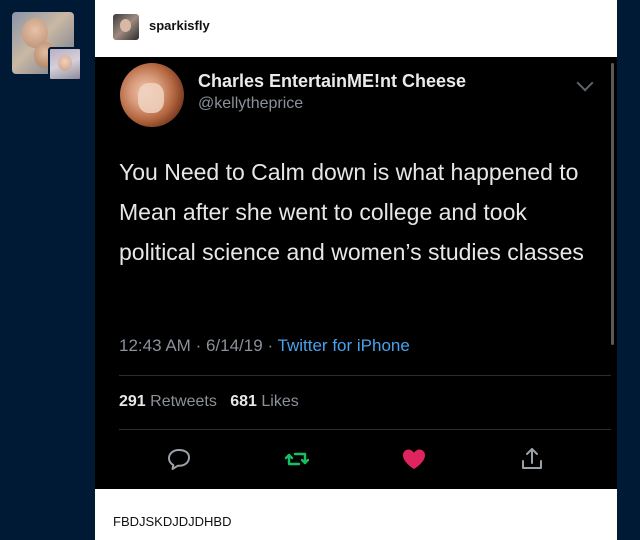 This screenshot has width=640, height=540. What do you see at coordinates (585, 83) in the screenshot?
I see `chevron-down-icon` at bounding box center [585, 83].